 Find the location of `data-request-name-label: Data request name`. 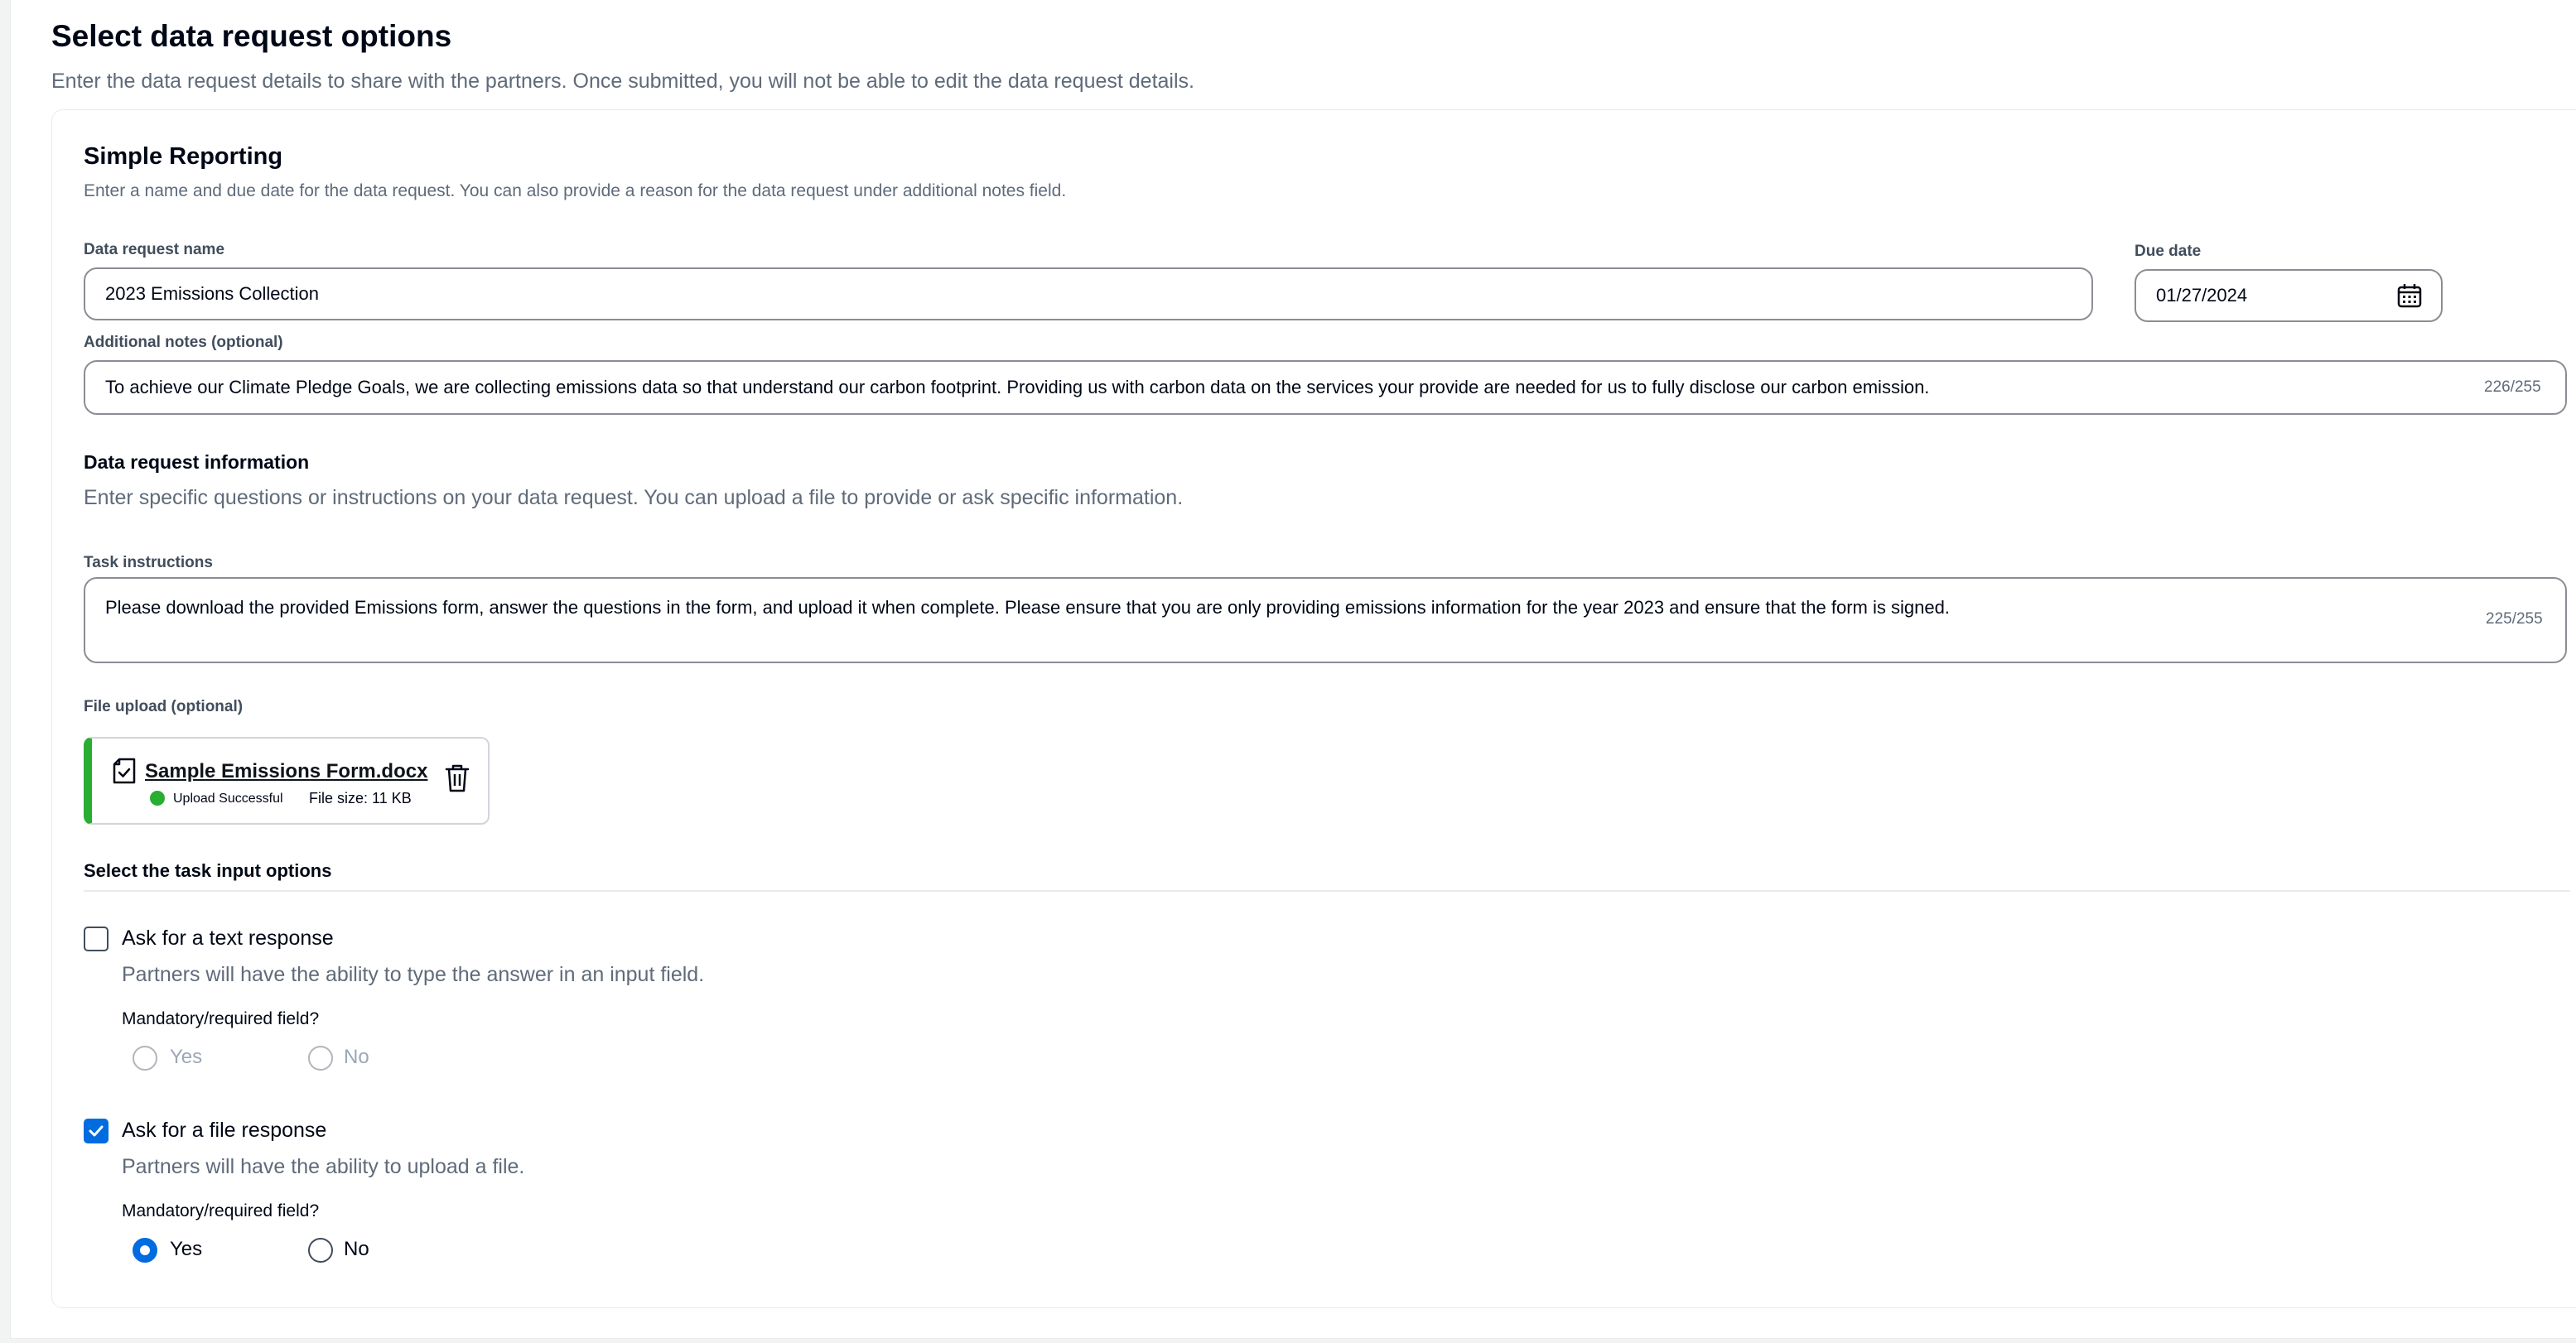

data-request-name-label: Data request name is located at coordinates (154, 249).